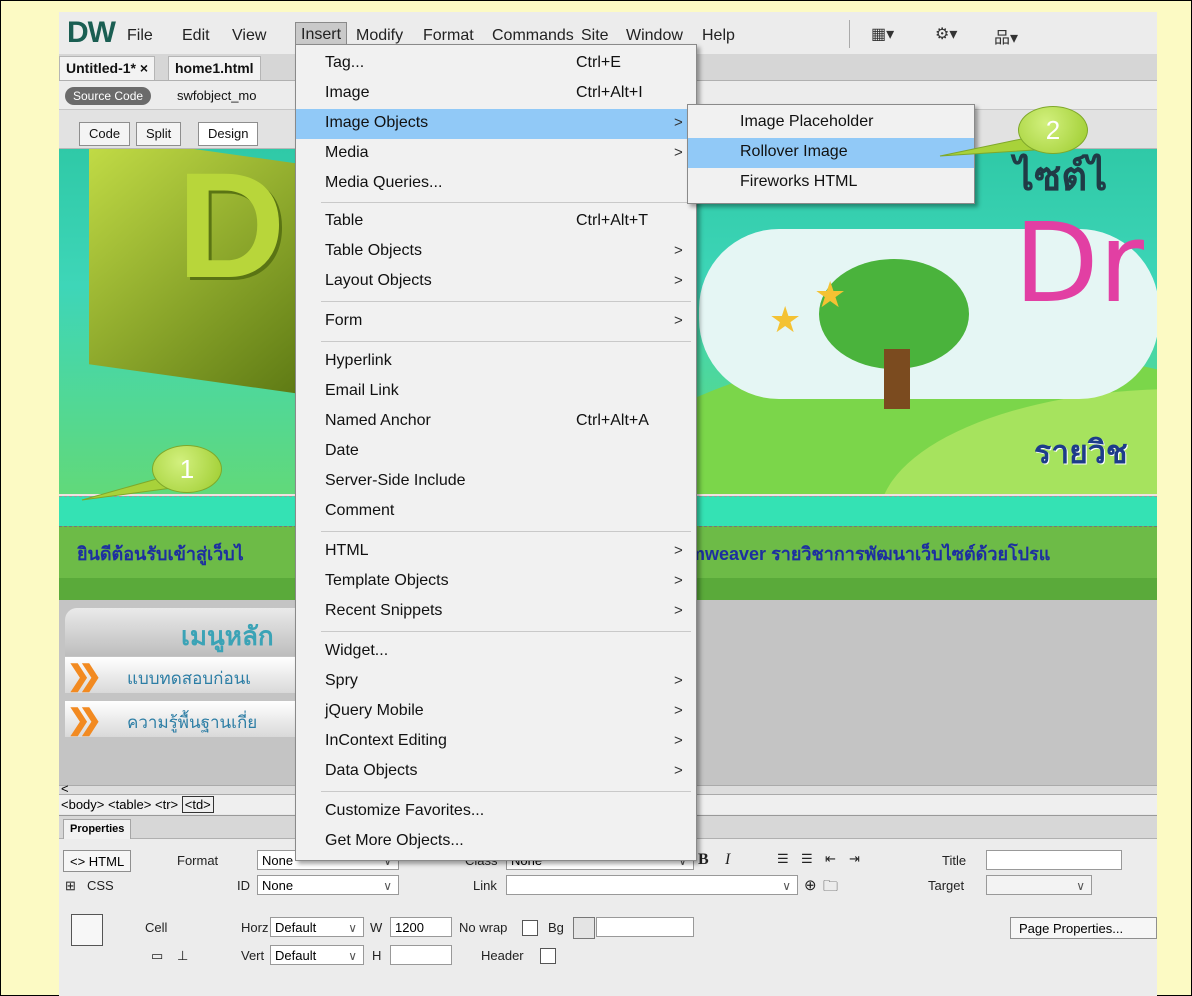 This screenshot has width=1192, height=996. Describe the element at coordinates (214, 68) in the screenshot. I see `tab-home1: home1.html` at that location.